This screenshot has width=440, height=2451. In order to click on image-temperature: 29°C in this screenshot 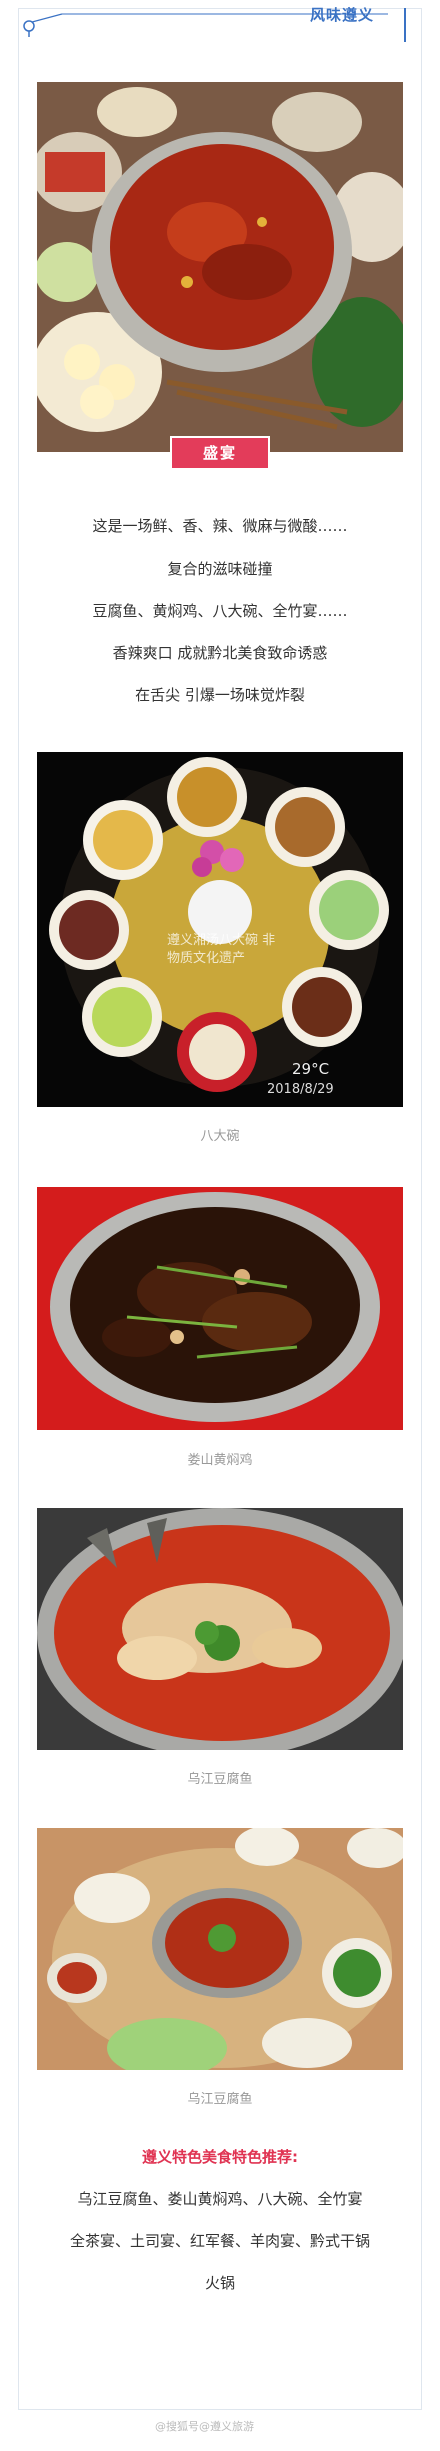, I will do `click(311, 1069)`.